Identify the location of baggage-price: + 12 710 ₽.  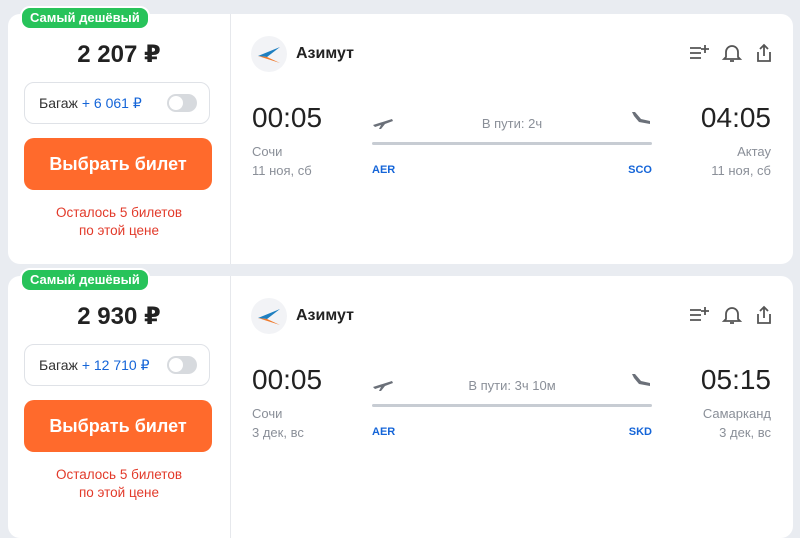
(115, 365).